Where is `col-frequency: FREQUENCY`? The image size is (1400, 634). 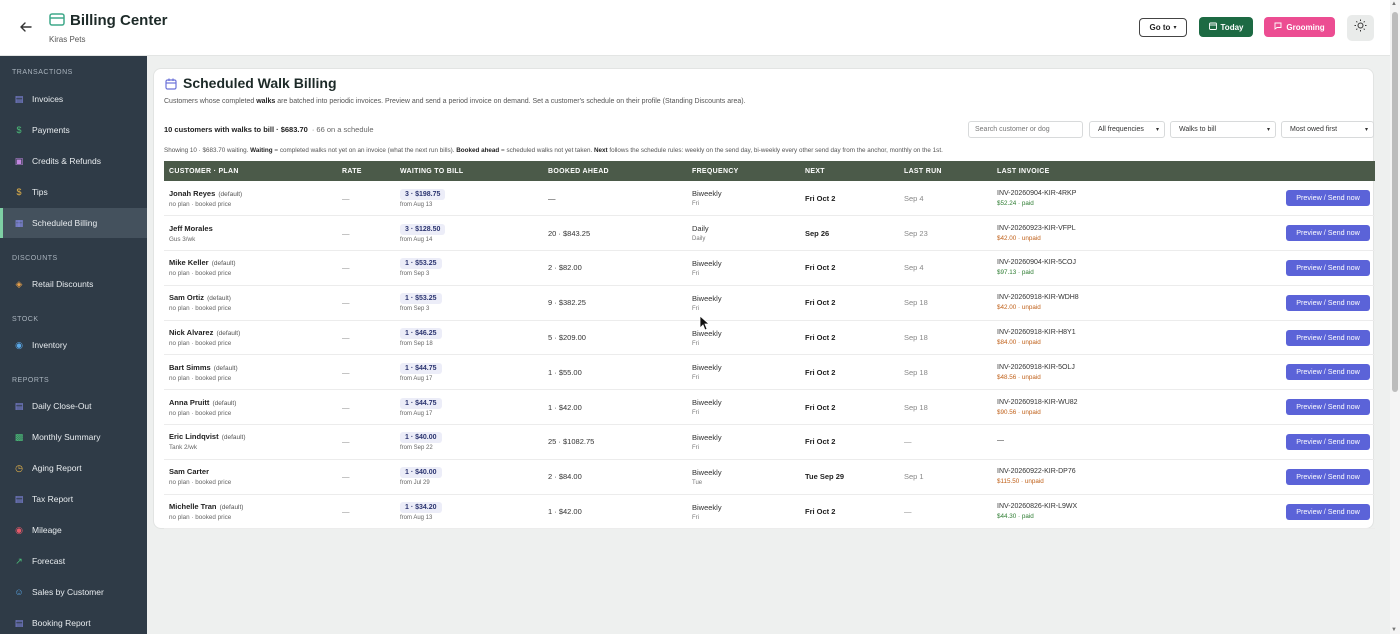
col-frequency: FREQUENCY is located at coordinates (743, 171).